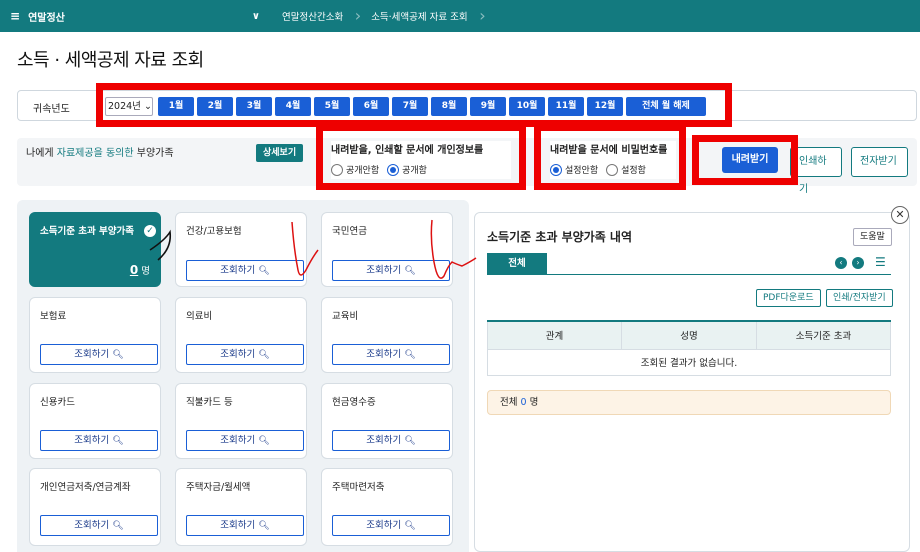 Image resolution: width=920 pixels, height=552 pixels. I want to click on all-months-toggle: 전체 월 해제, so click(666, 106).